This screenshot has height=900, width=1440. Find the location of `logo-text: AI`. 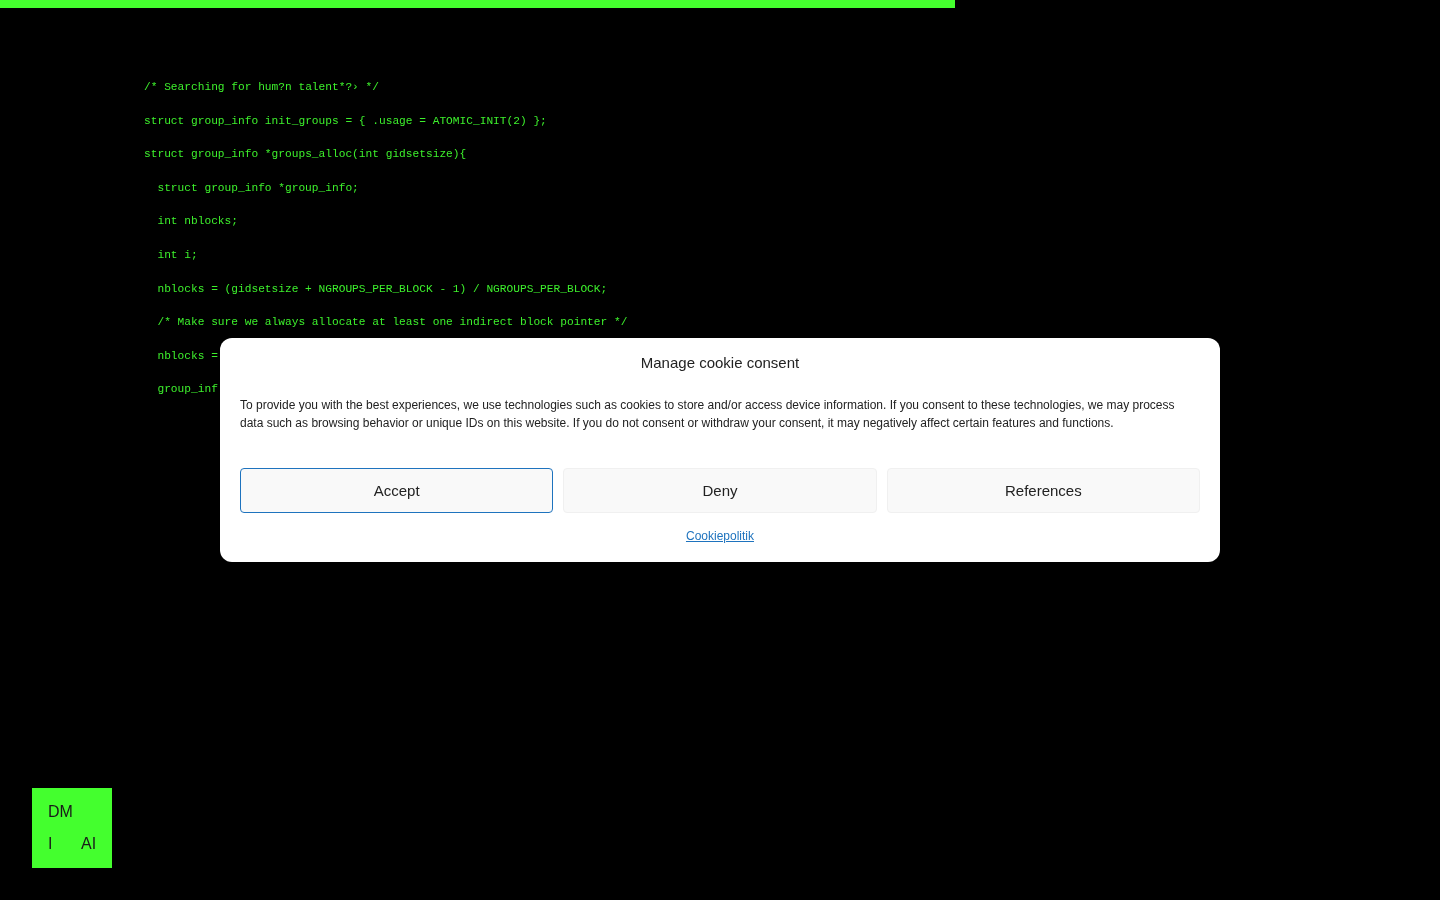

logo-text: AI is located at coordinates (89, 844).